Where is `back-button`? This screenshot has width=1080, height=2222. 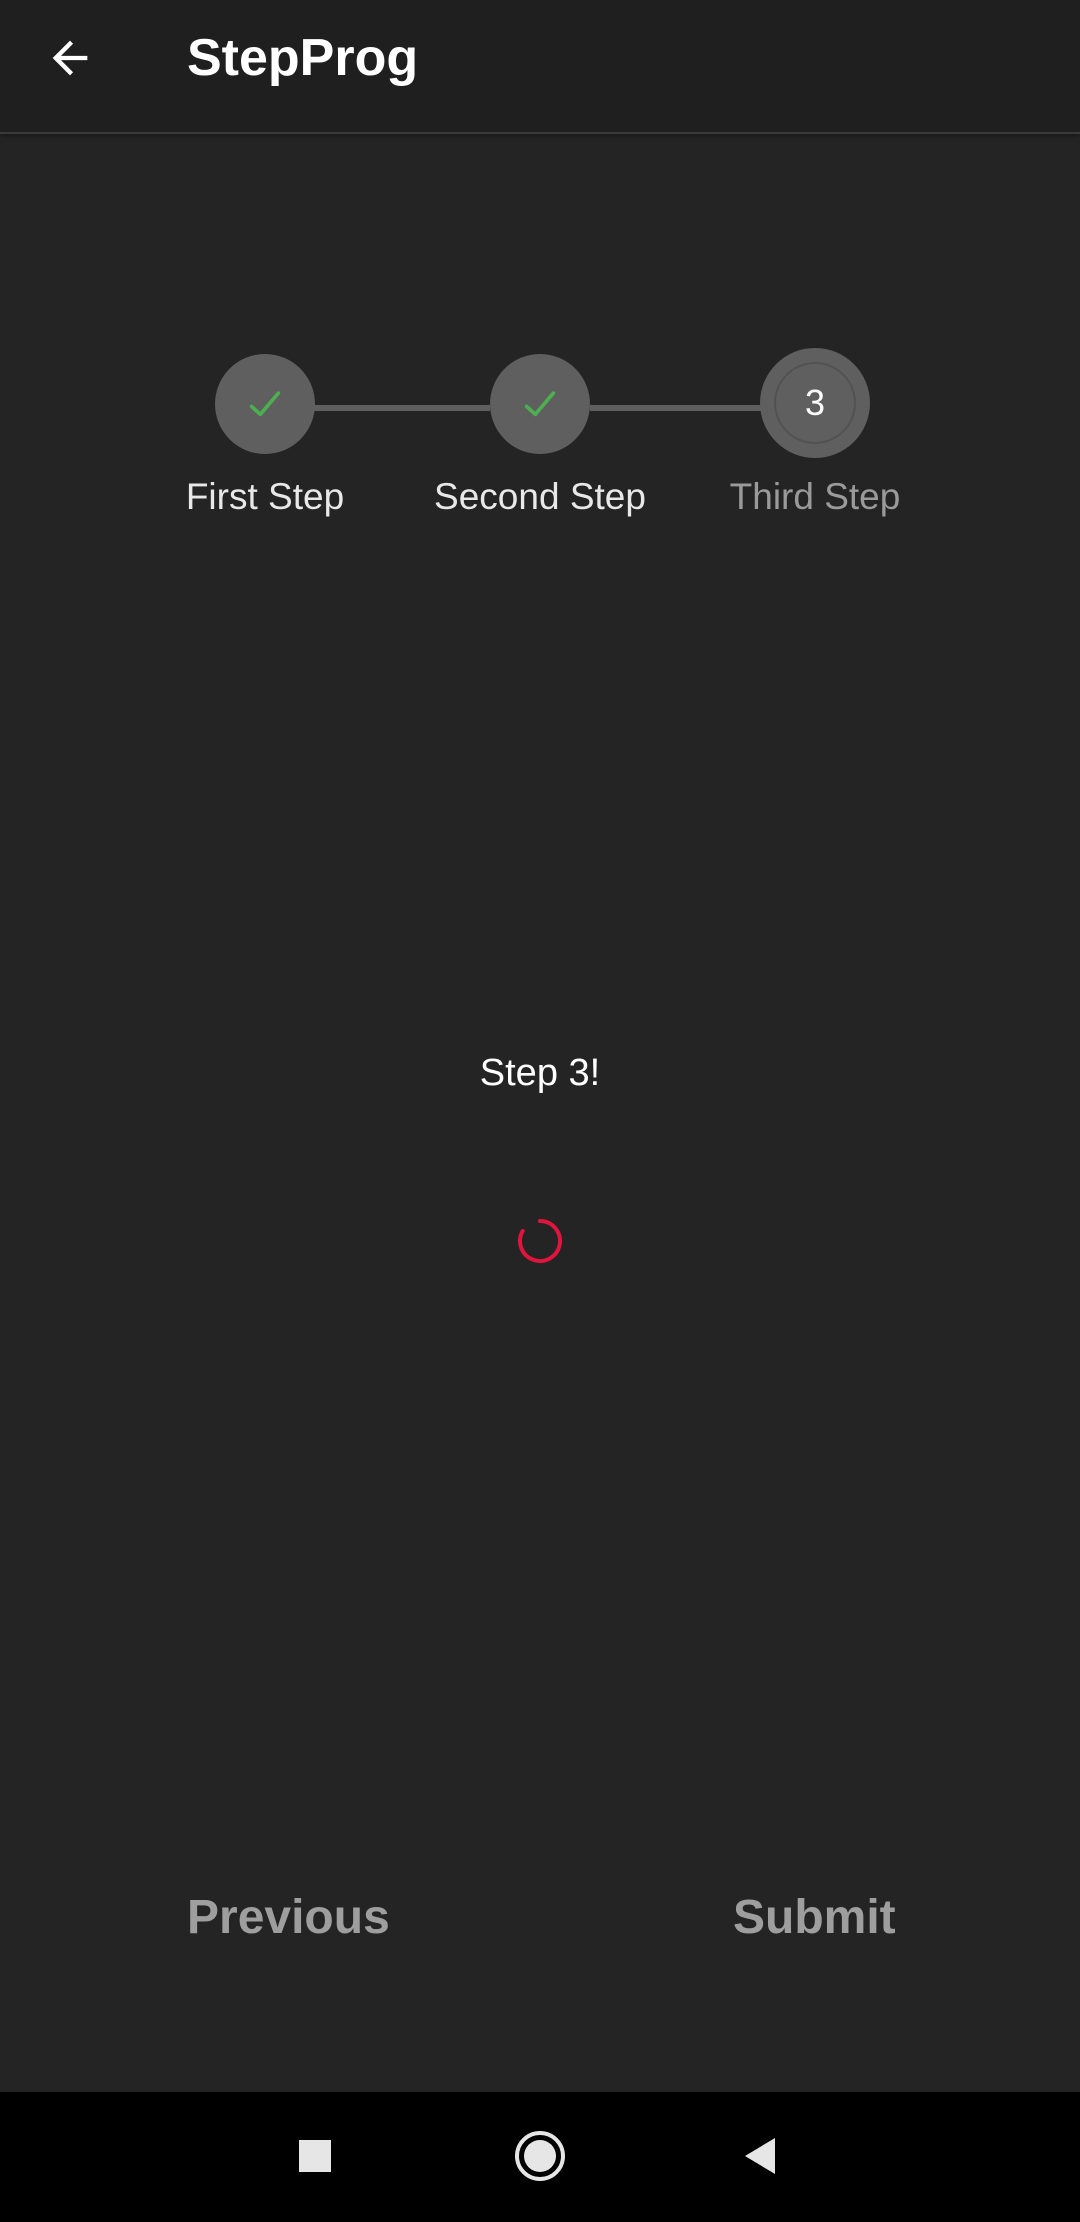
back-button is located at coordinates (70, 58).